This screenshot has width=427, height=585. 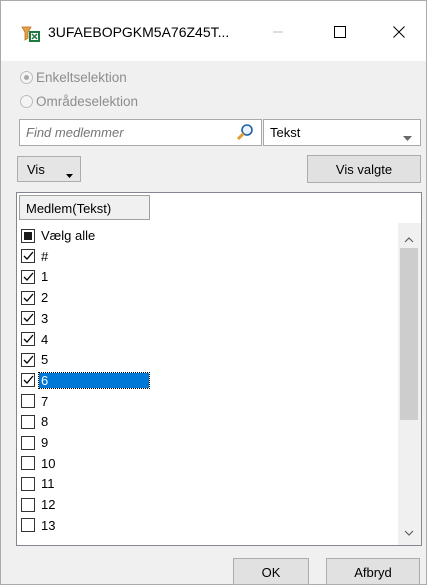 What do you see at coordinates (45, 256) in the screenshot?
I see `list-item-label: #` at bounding box center [45, 256].